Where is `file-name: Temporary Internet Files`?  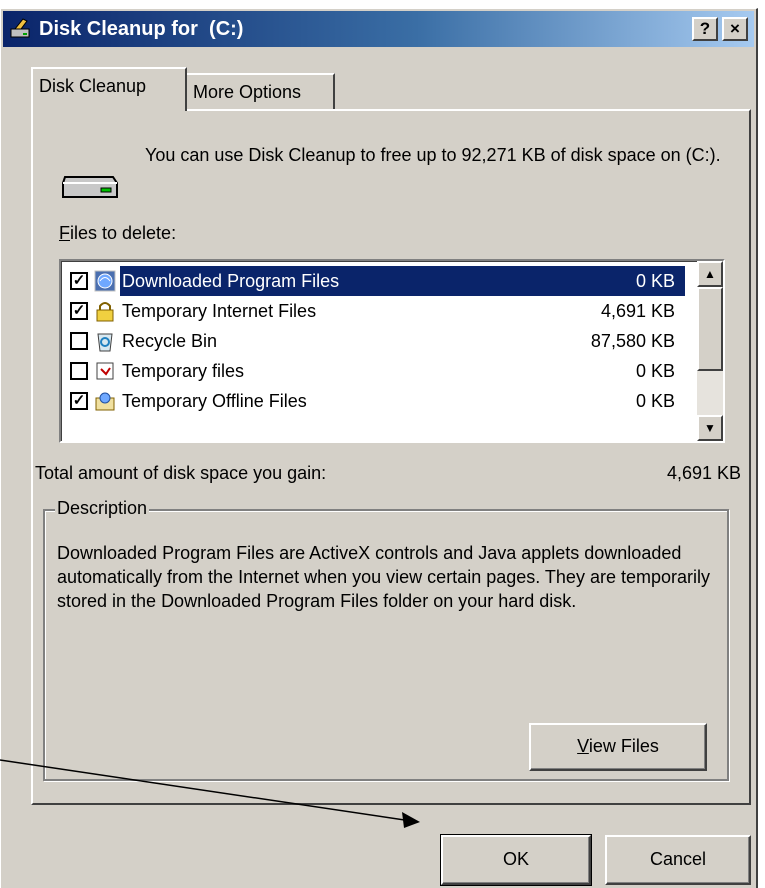 file-name: Temporary Internet Files is located at coordinates (219, 311).